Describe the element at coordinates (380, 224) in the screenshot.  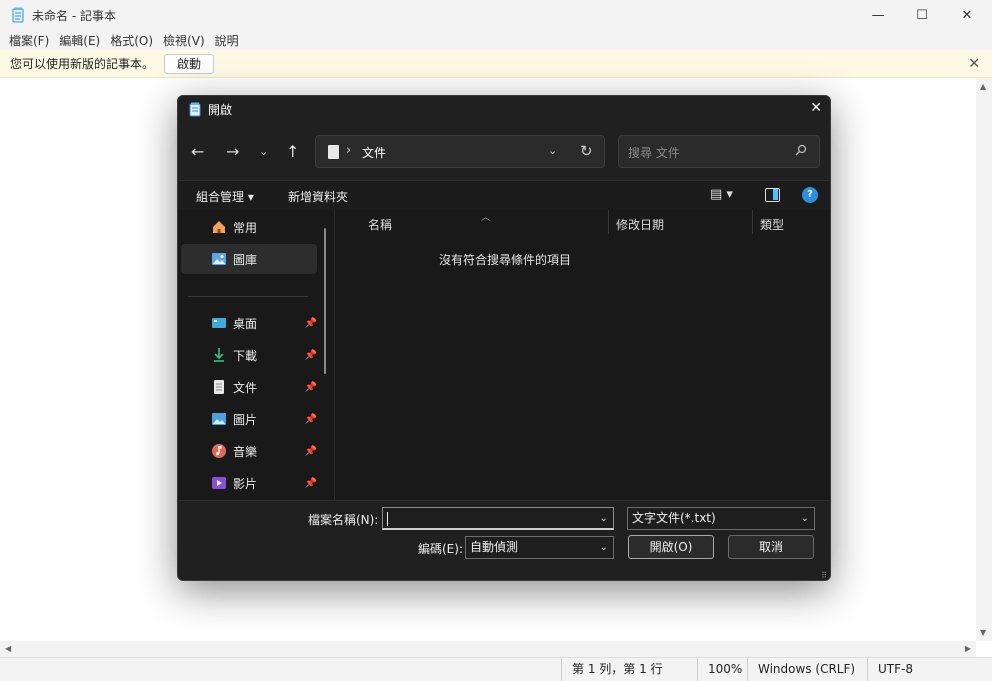
I see `column-header-name: 名稱` at that location.